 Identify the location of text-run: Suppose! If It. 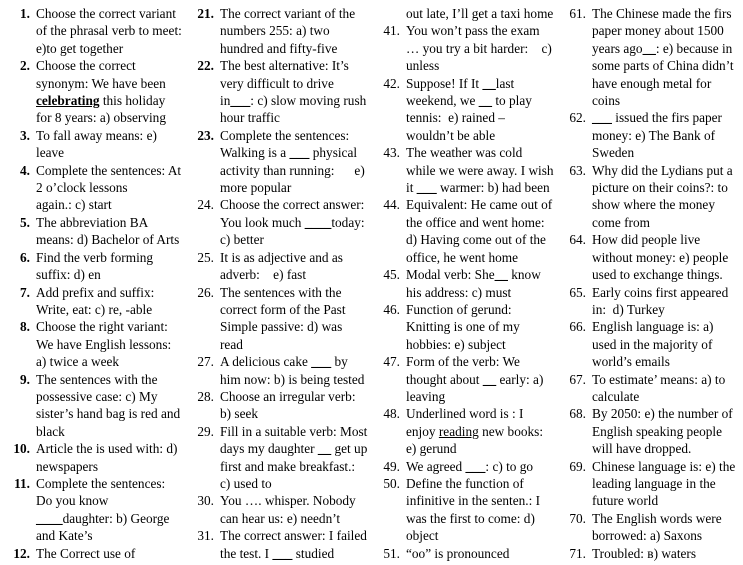
(444, 83).